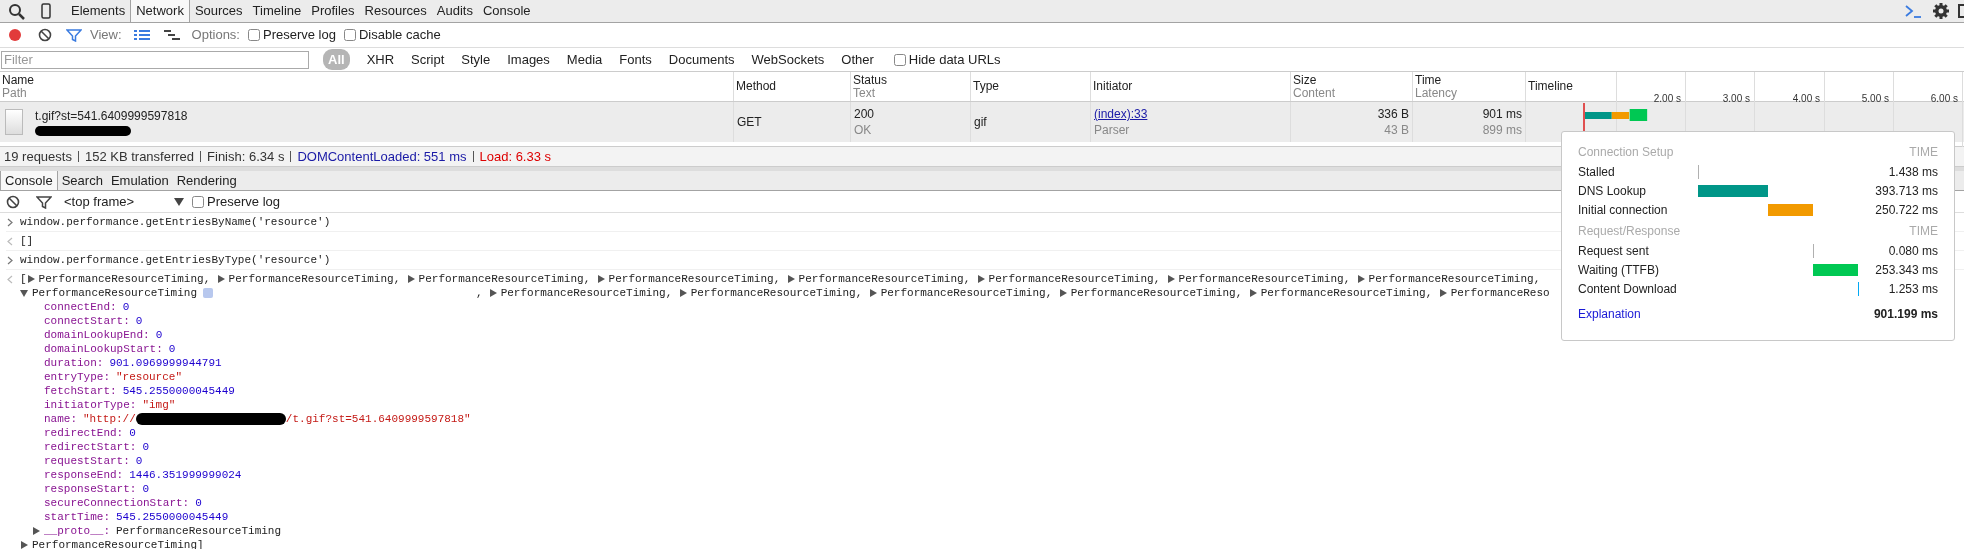 The image size is (1964, 549). Describe the element at coordinates (1468, 86) in the screenshot. I see `column-header: Time Latency` at that location.